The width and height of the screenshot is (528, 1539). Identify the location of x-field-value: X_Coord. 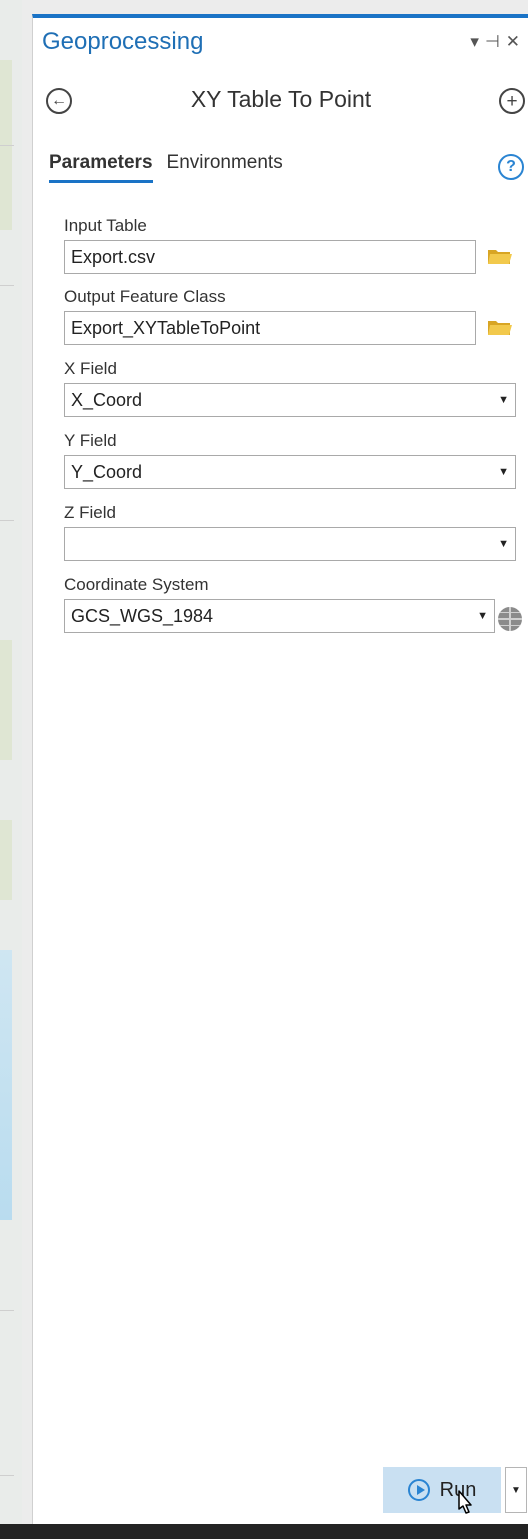
(107, 400).